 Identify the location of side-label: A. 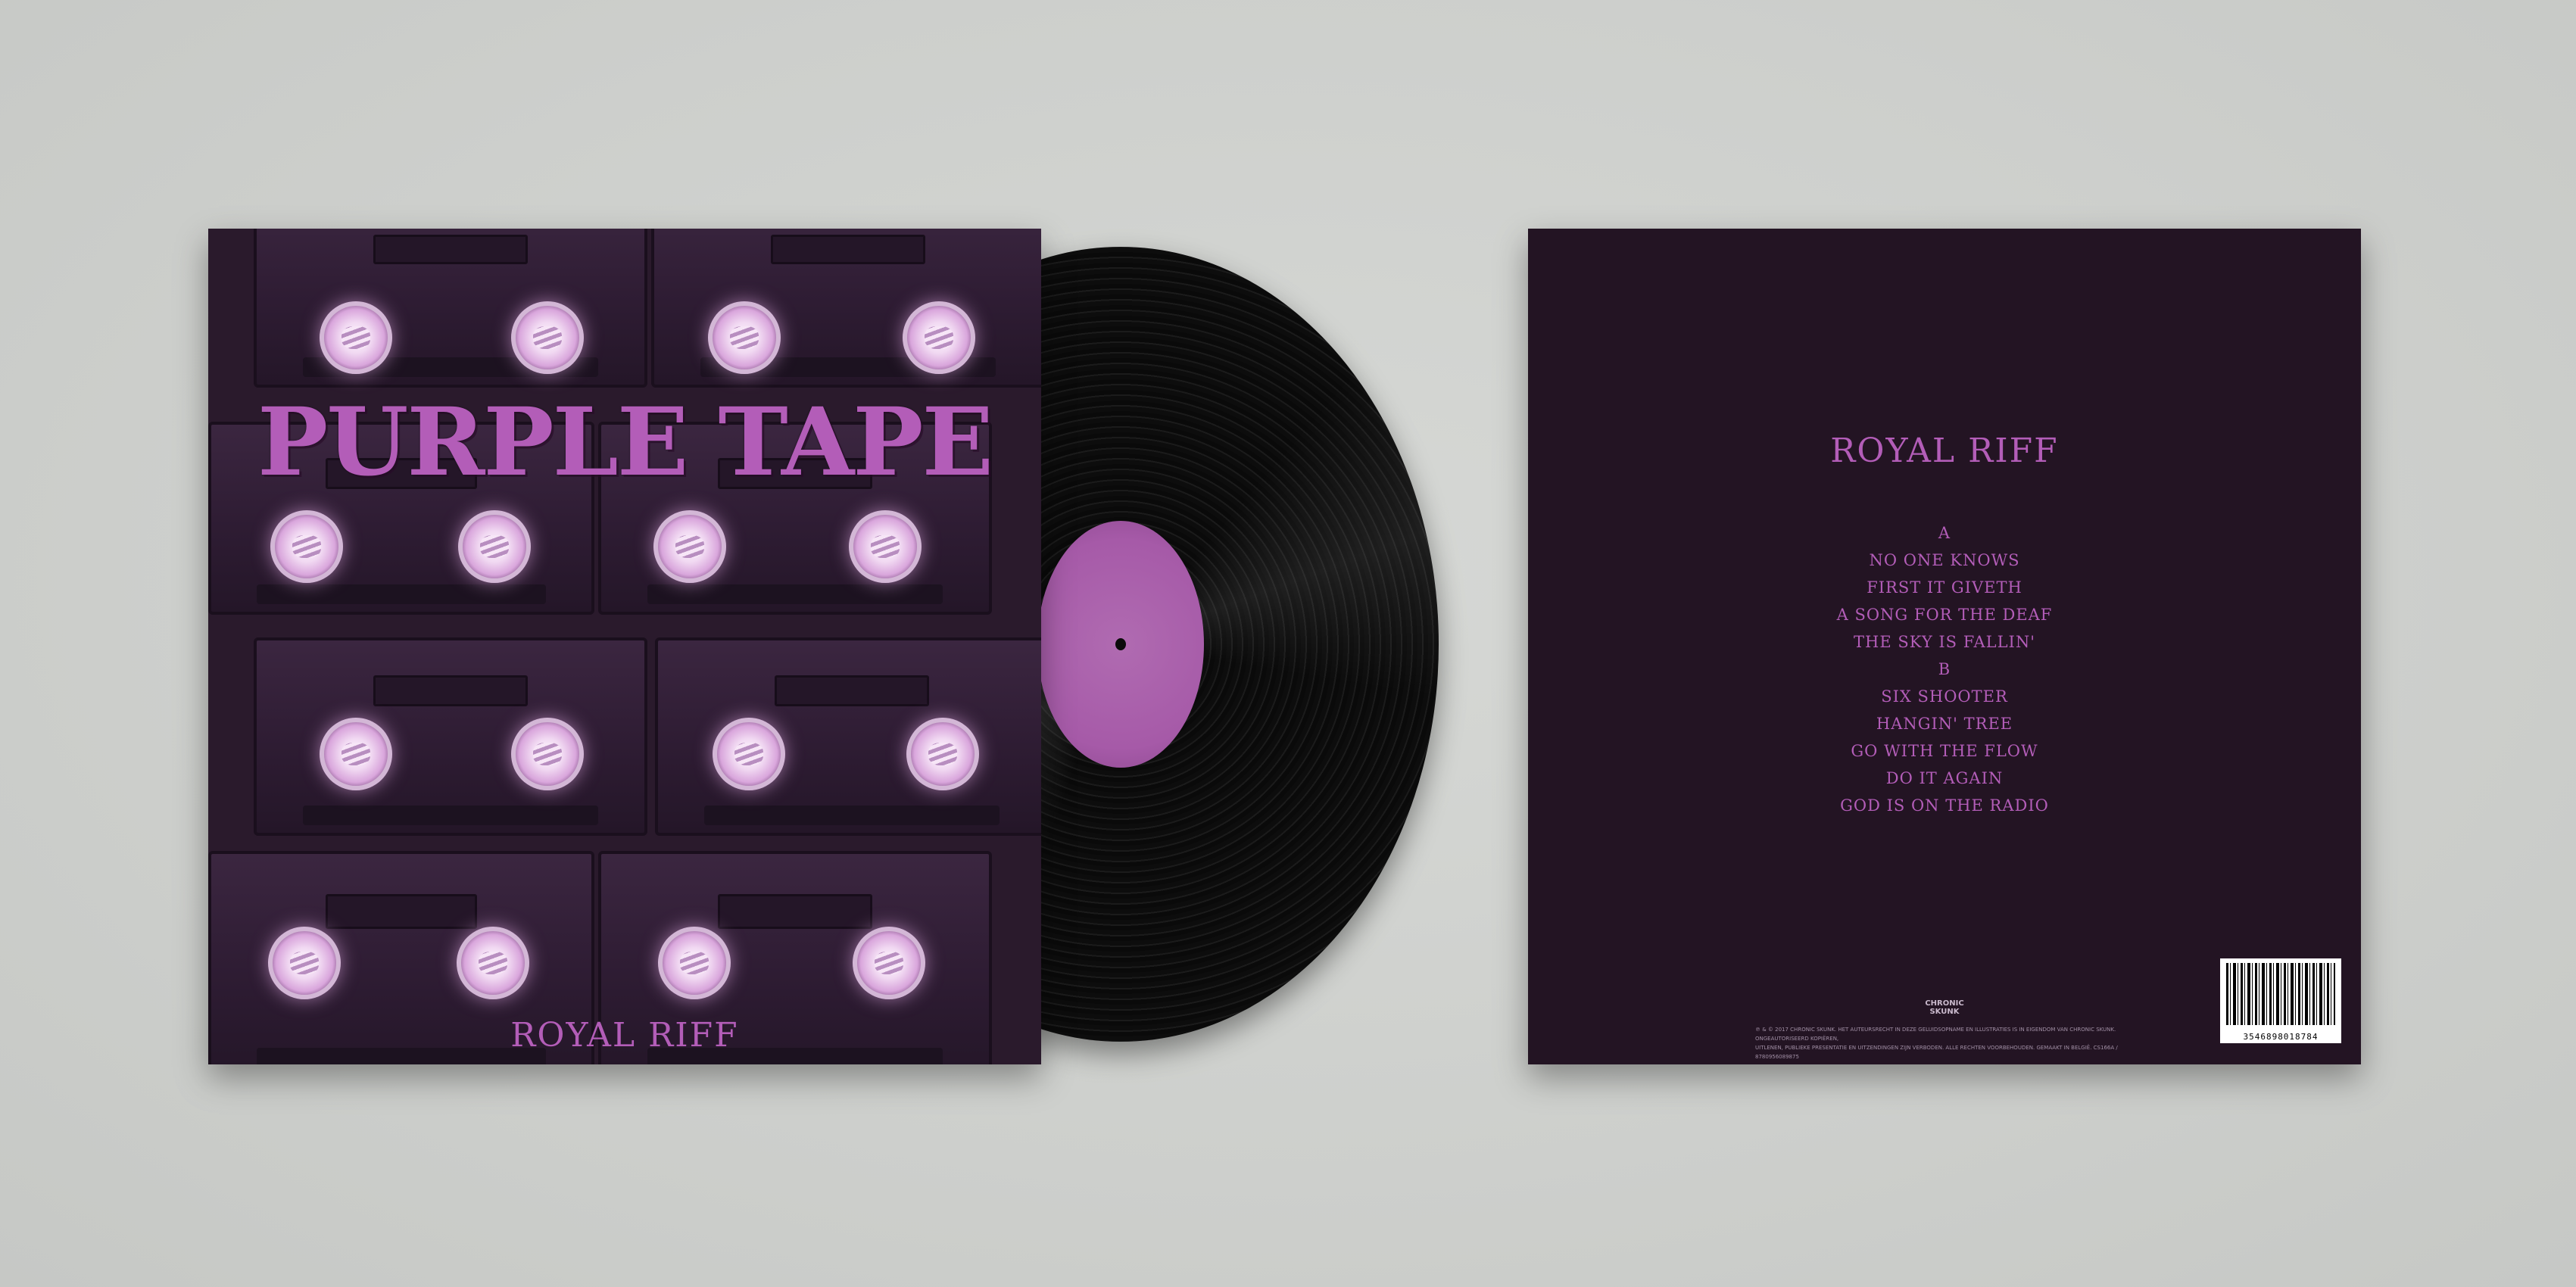
(1944, 533).